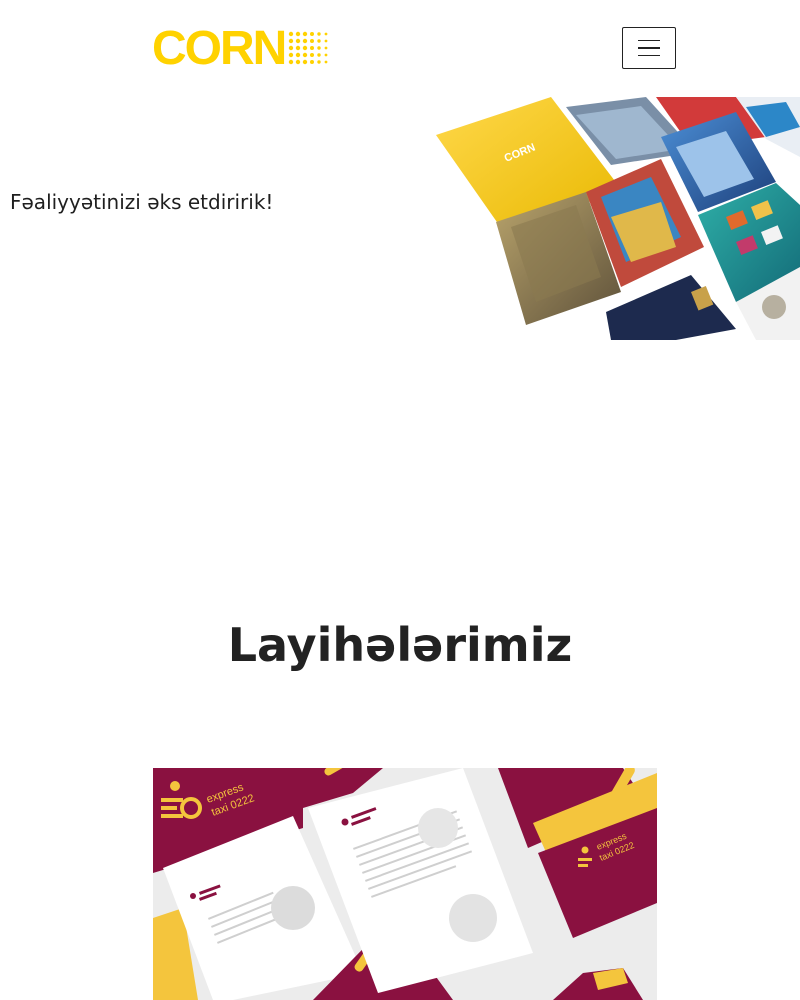  What do you see at coordinates (219, 48) in the screenshot?
I see `logo-text: CORN` at bounding box center [219, 48].